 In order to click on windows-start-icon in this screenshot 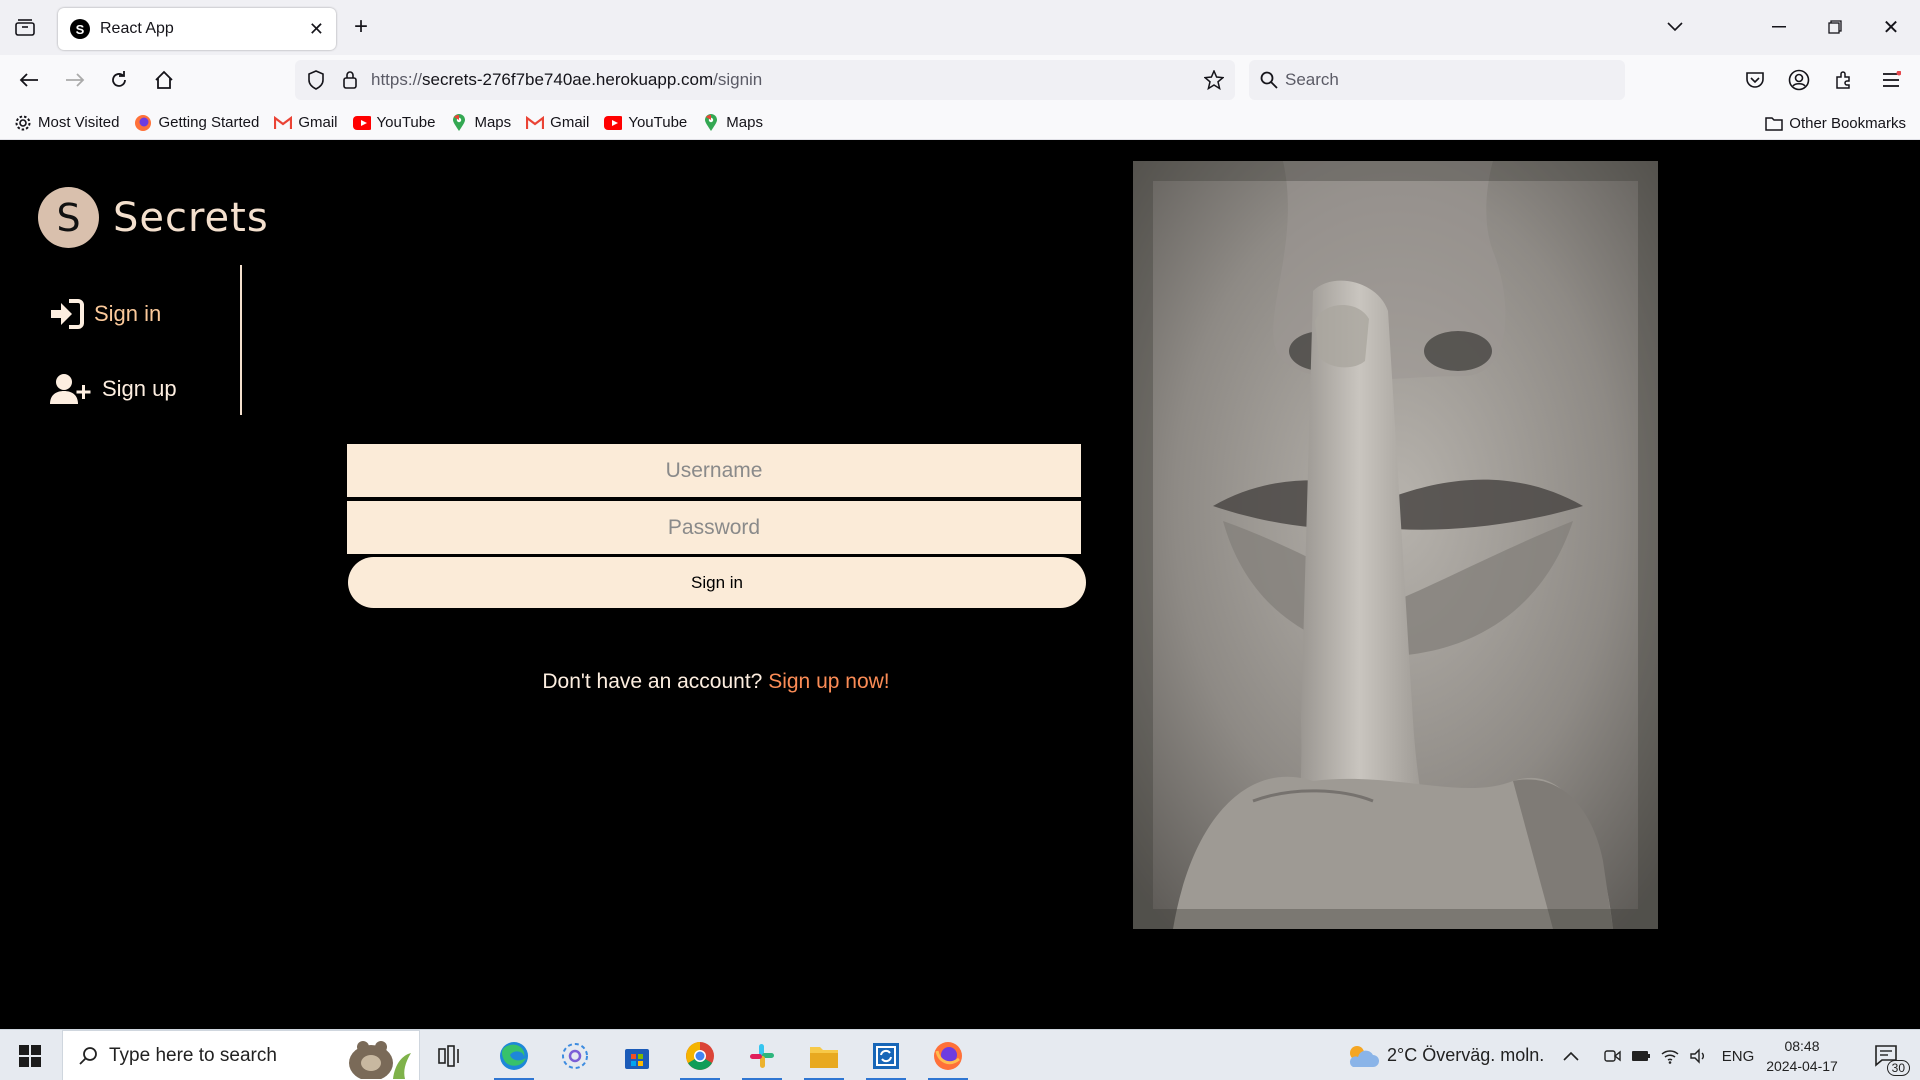, I will do `click(30, 1056)`.